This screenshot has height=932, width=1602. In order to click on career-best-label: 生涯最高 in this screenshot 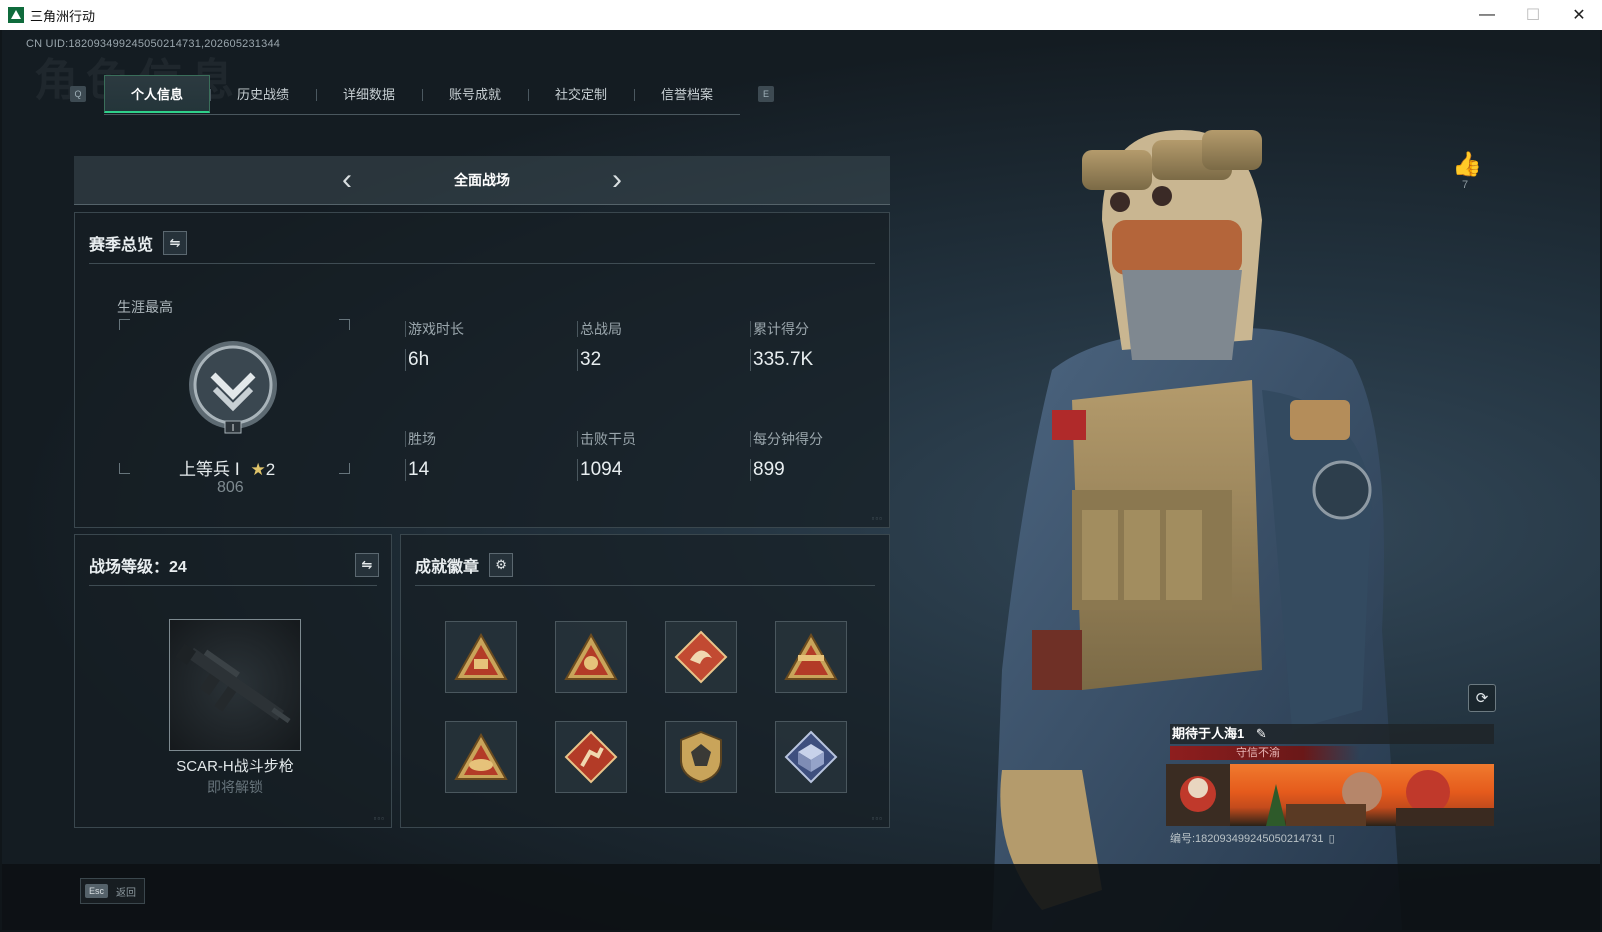, I will do `click(145, 307)`.